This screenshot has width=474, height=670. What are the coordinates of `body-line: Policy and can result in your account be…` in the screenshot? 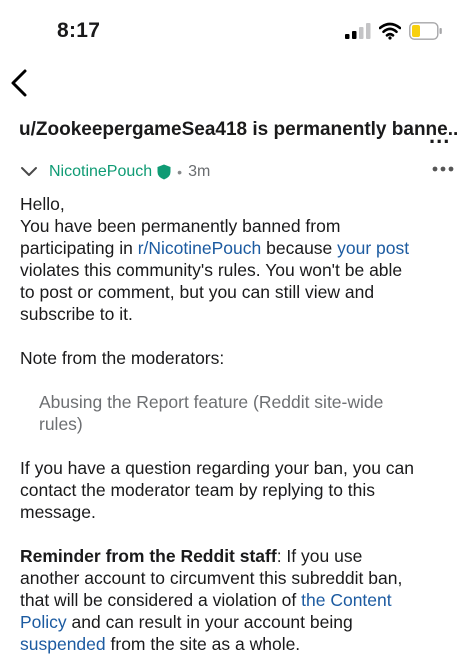 It's located at (240, 622).